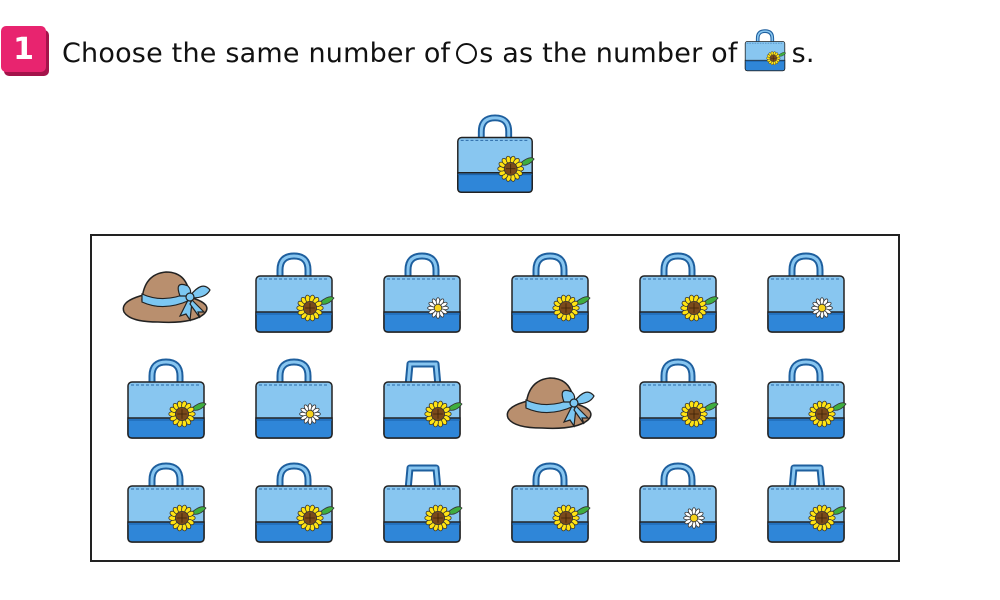 This screenshot has width=1000, height=600. I want to click on instruction-part-1: Choose the same number of, so click(256, 53).